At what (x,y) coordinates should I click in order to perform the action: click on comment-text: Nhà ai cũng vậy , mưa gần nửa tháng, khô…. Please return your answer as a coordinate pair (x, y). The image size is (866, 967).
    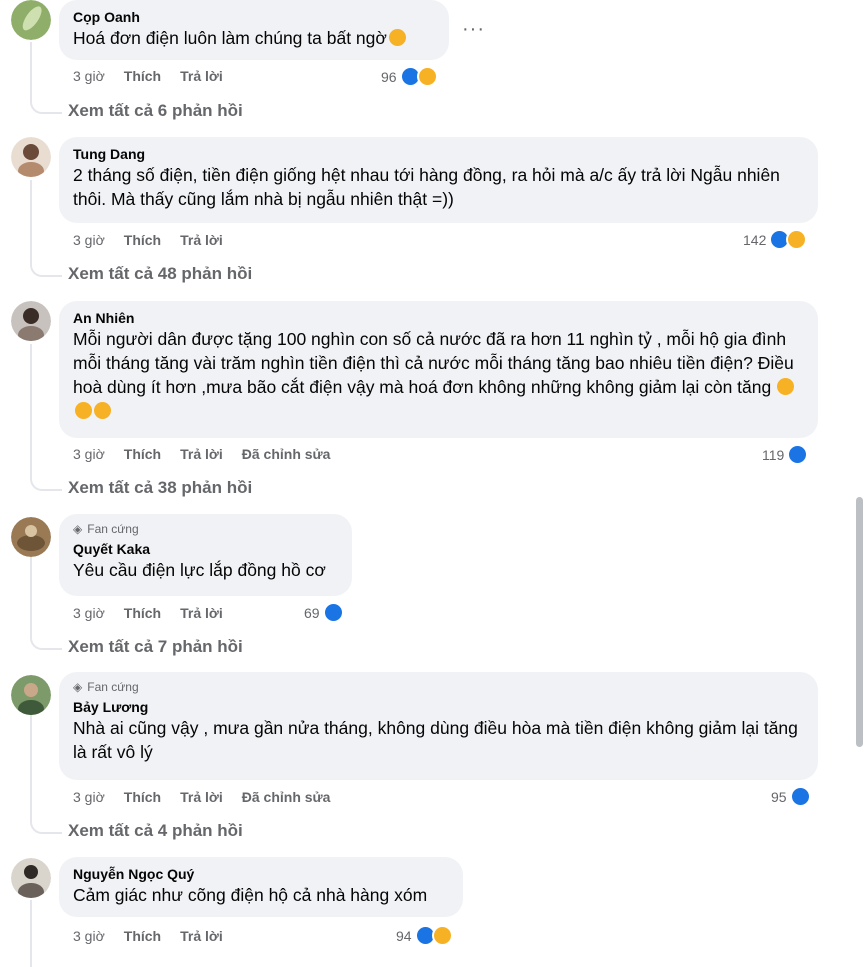
    Looking at the image, I should click on (435, 740).